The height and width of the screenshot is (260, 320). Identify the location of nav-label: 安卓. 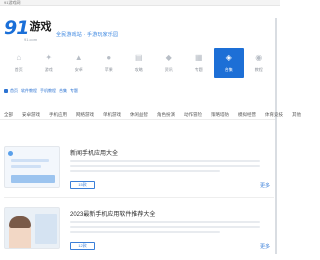
(78, 69).